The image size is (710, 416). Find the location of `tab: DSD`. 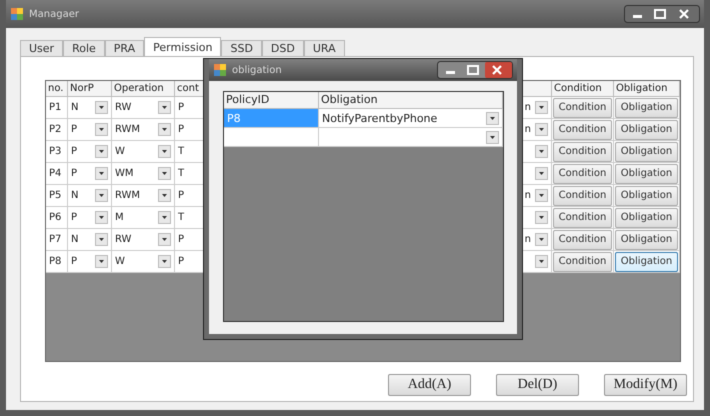

tab: DSD is located at coordinates (283, 48).